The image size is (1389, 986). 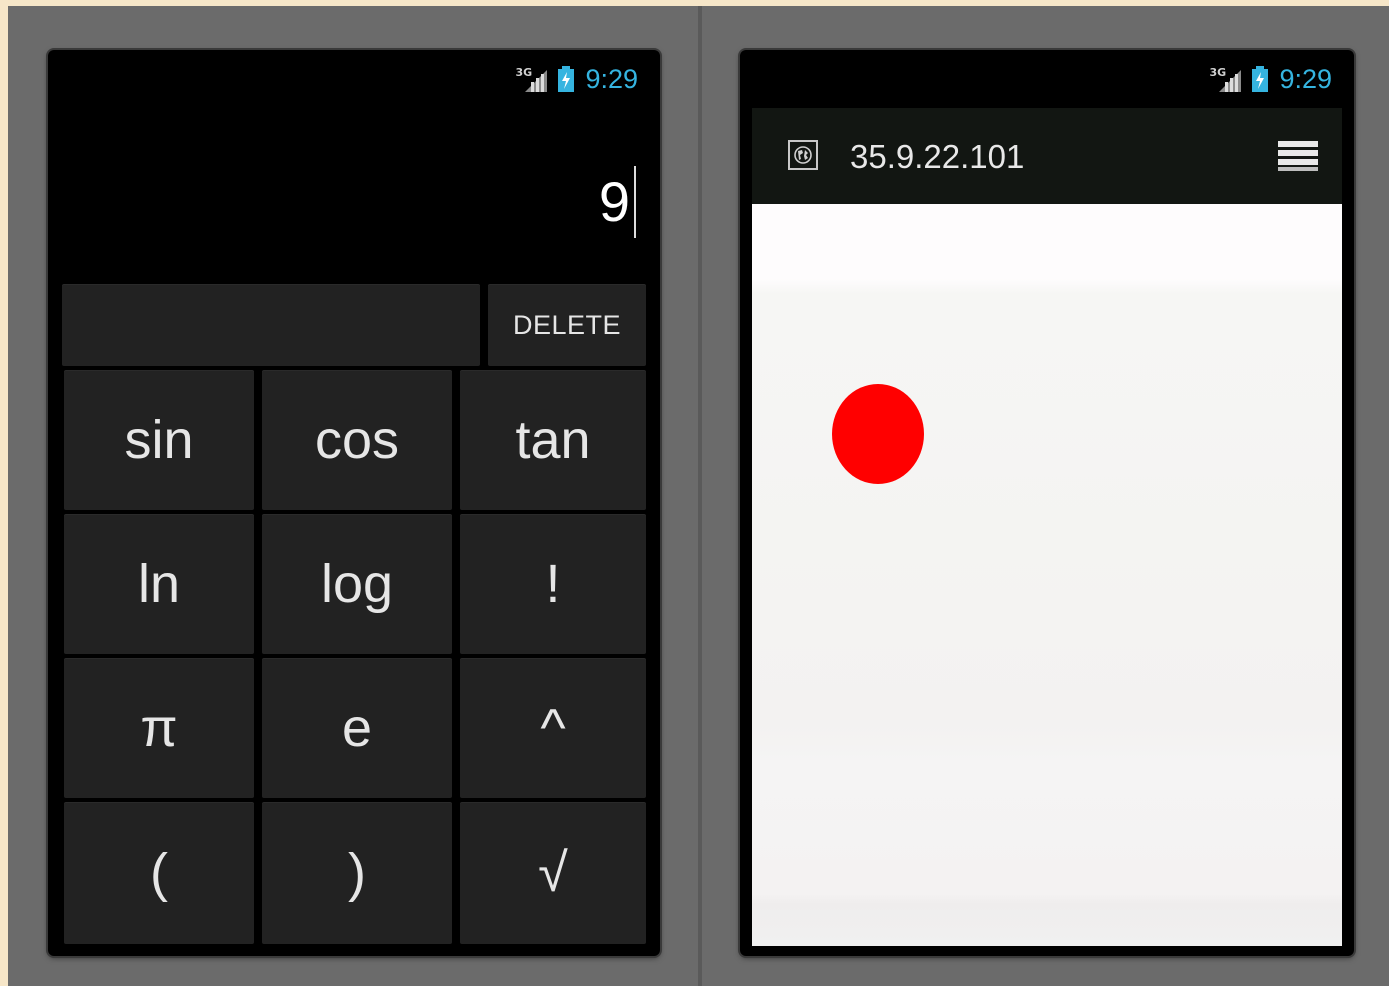 What do you see at coordinates (159, 728) in the screenshot?
I see `key-pi: π` at bounding box center [159, 728].